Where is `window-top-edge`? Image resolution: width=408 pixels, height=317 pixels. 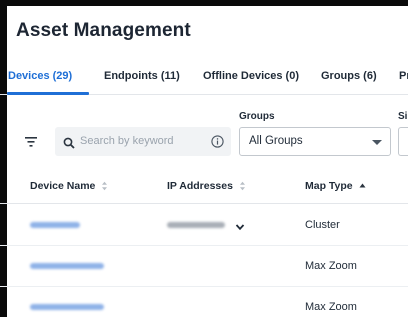
window-top-edge is located at coordinates (204, 3).